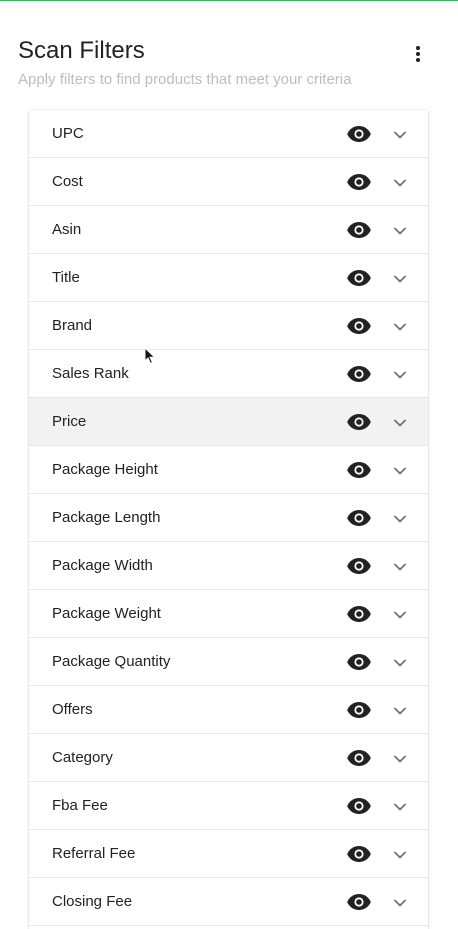  I want to click on filter-label: Price, so click(69, 421).